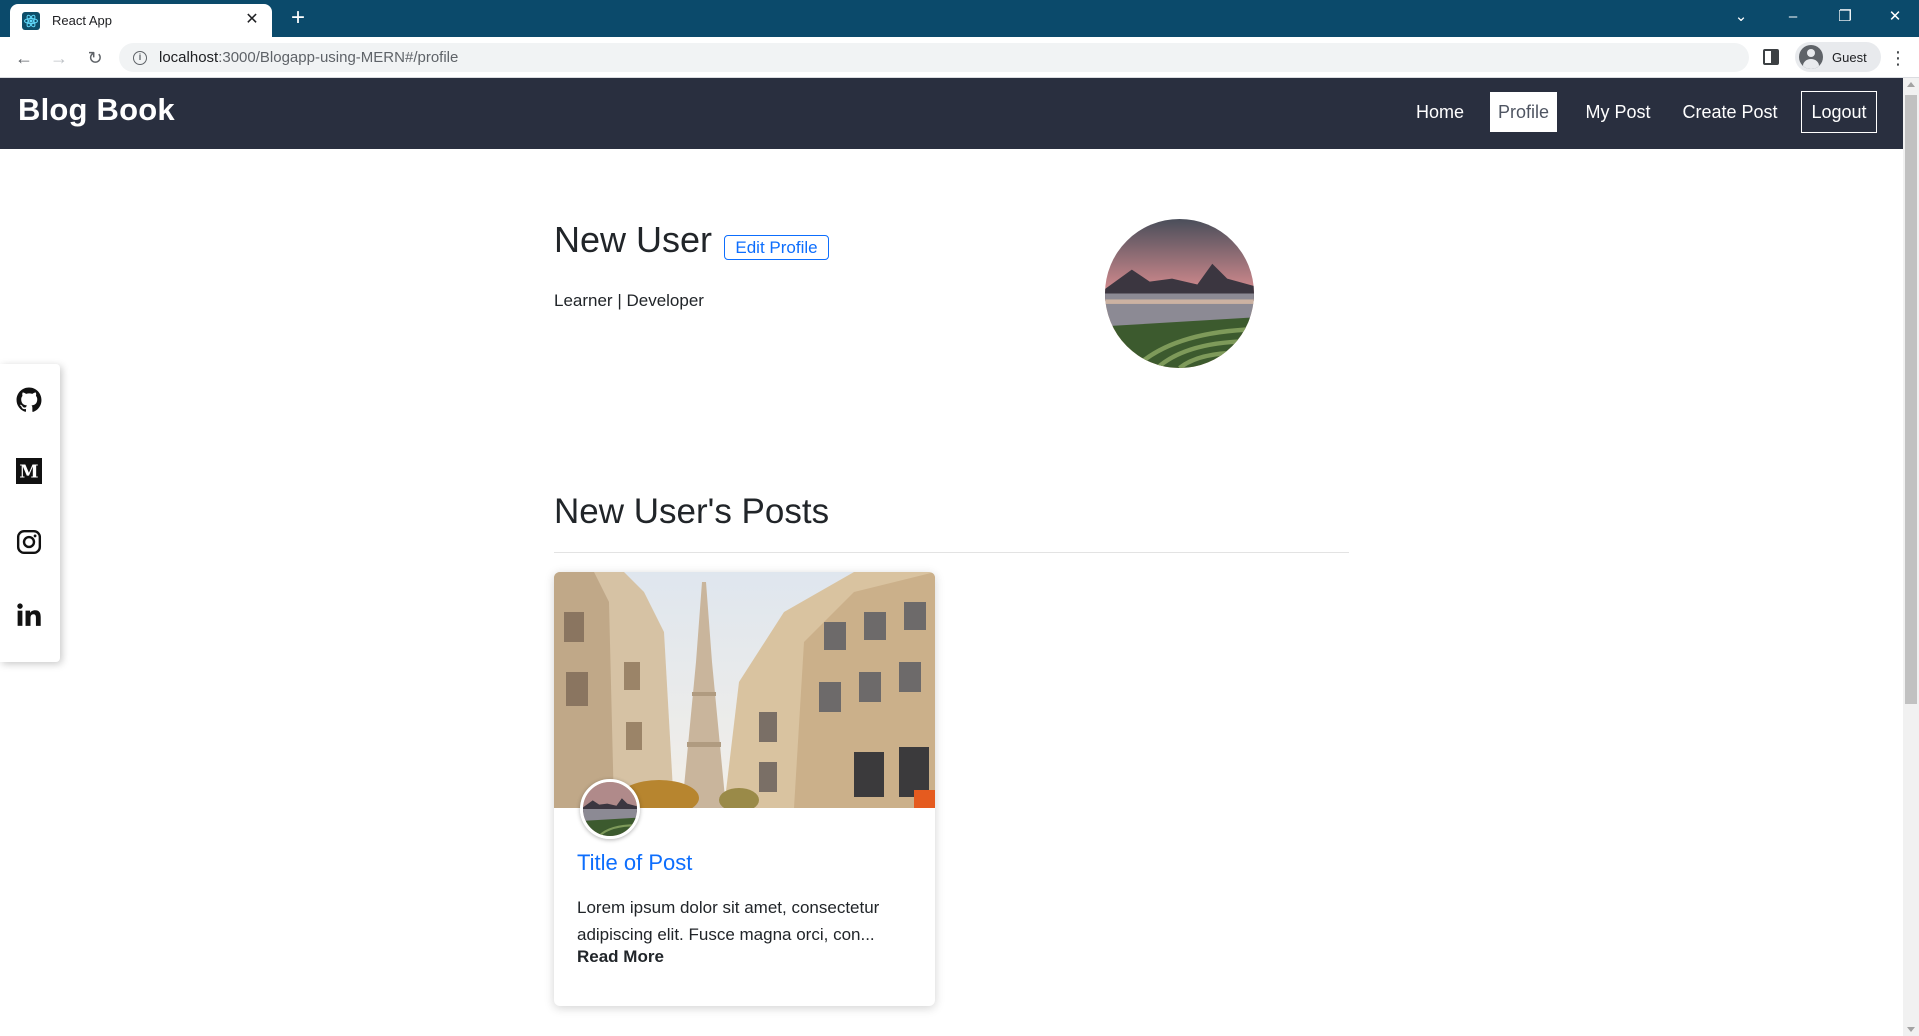 The height and width of the screenshot is (1036, 1919). What do you see at coordinates (1771, 57) in the screenshot?
I see `side-panel-icon` at bounding box center [1771, 57].